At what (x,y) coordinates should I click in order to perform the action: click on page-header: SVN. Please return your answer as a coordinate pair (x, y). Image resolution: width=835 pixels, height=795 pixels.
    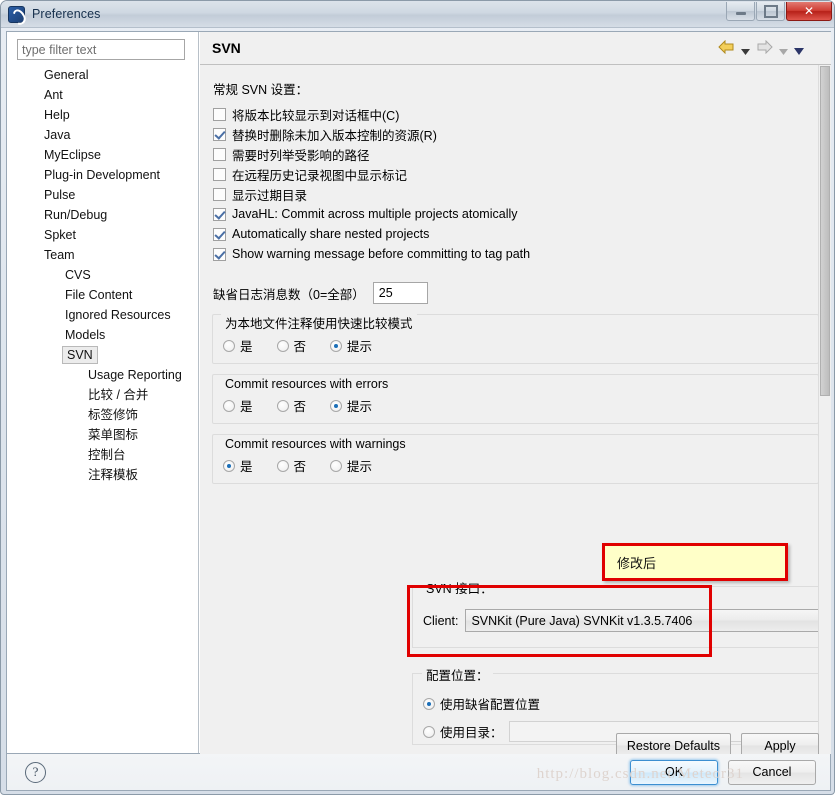
    Looking at the image, I should click on (515, 48).